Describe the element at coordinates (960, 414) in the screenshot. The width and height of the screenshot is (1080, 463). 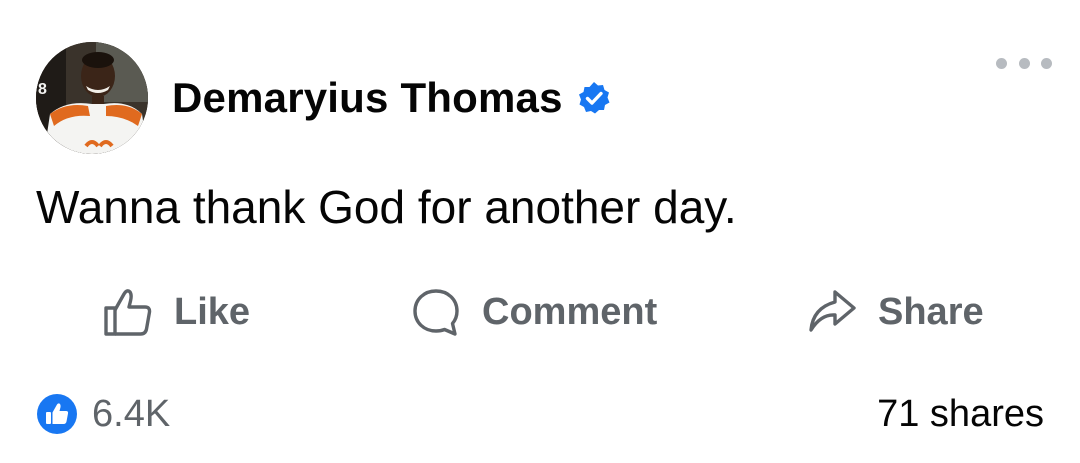
I see `shares-count: 71 shares` at that location.